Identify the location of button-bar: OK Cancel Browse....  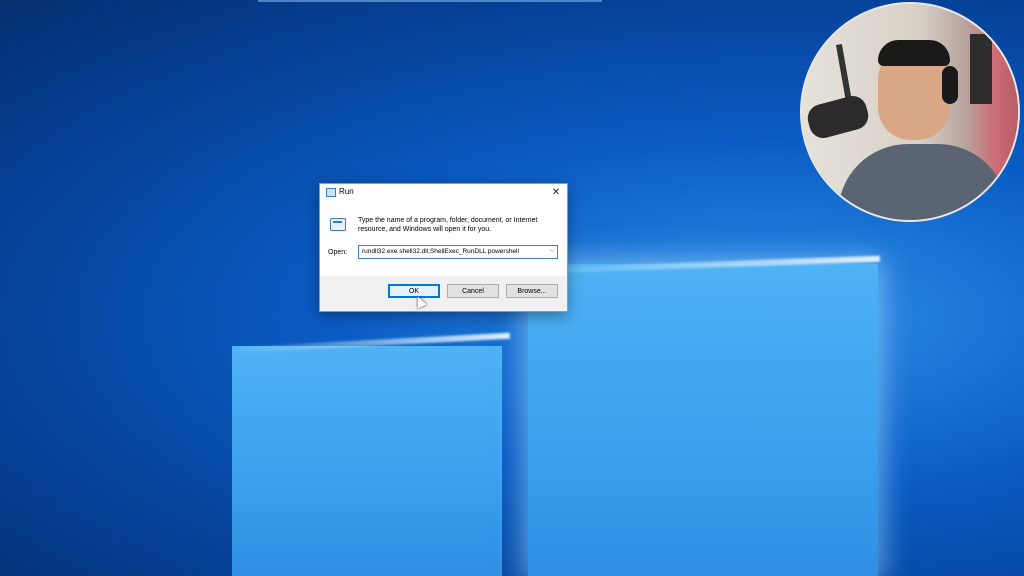
(443, 293).